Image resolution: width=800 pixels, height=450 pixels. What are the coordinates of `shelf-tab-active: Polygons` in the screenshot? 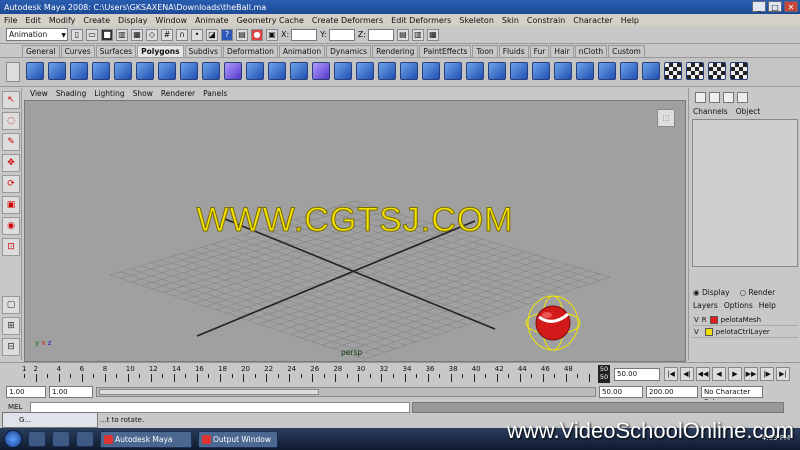 It's located at (160, 51).